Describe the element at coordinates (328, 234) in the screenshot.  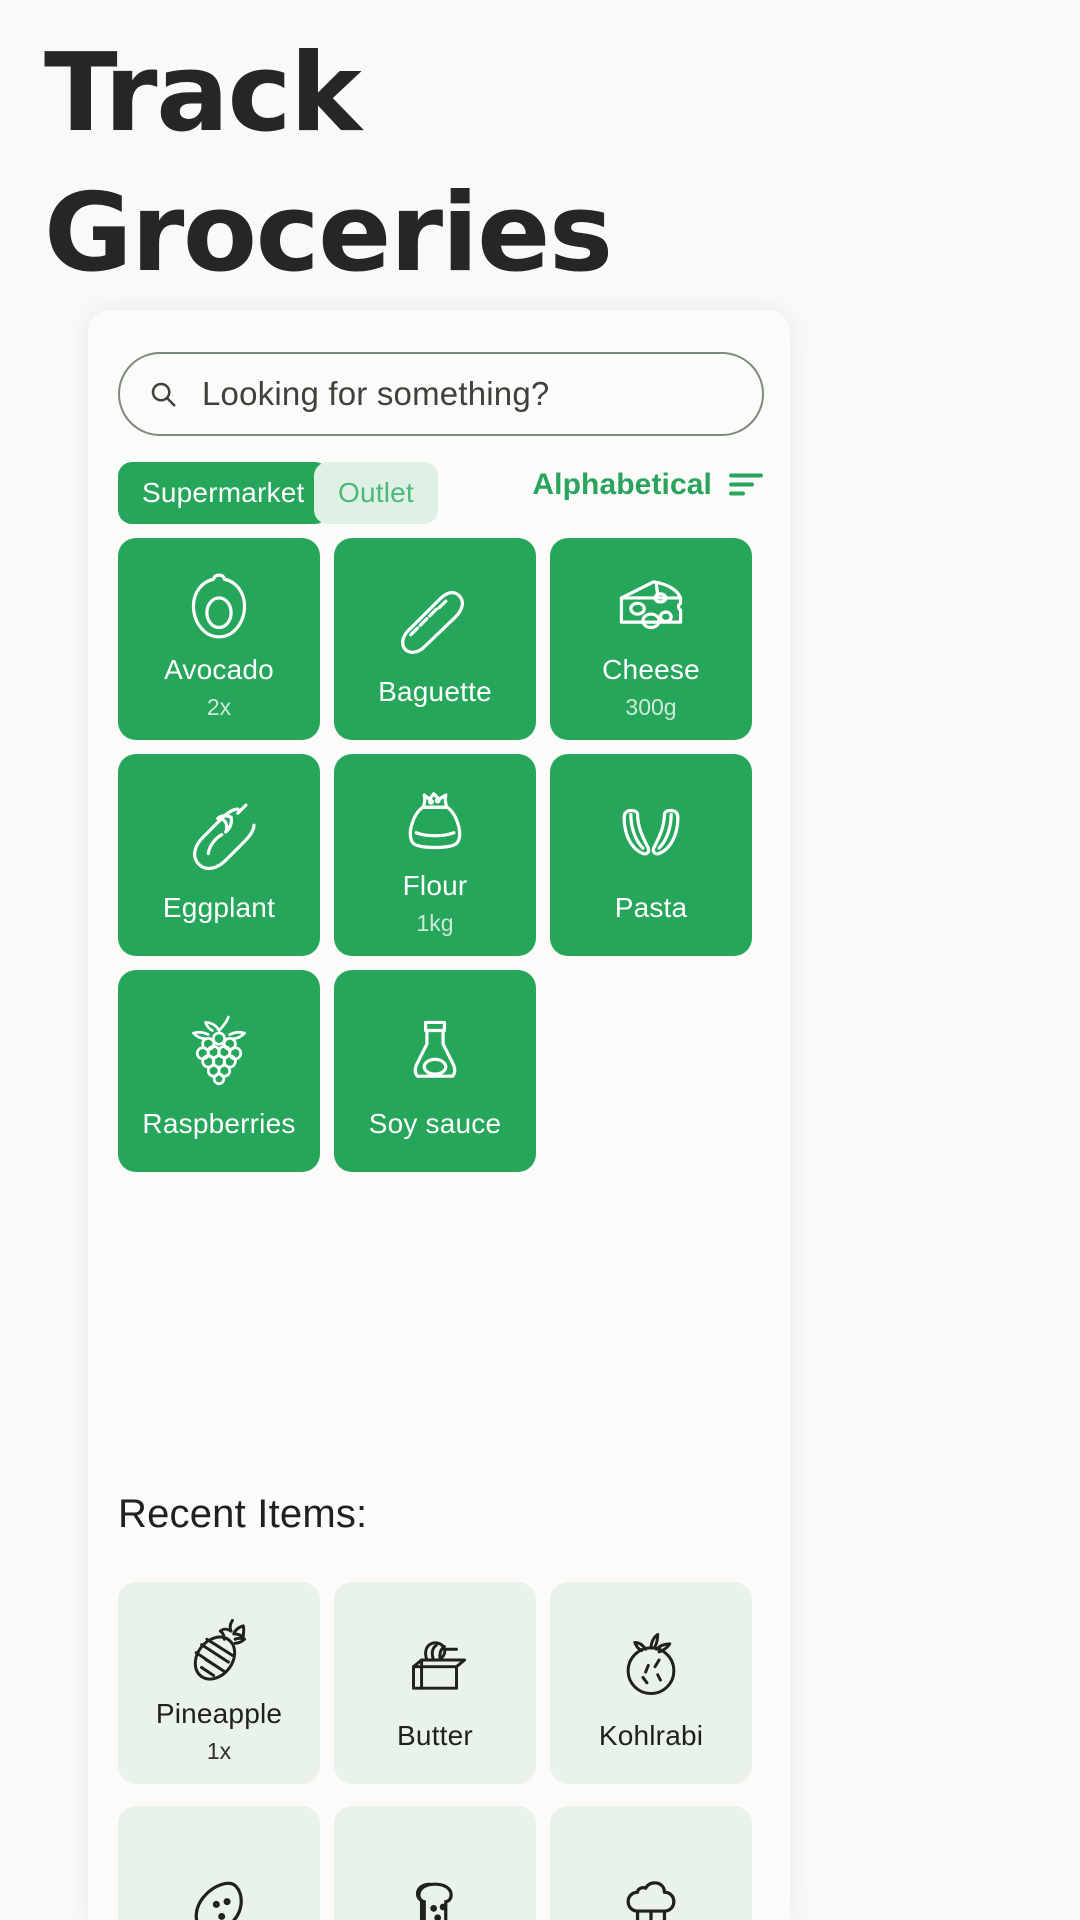
I see `page-title-line-2: Groceries` at that location.